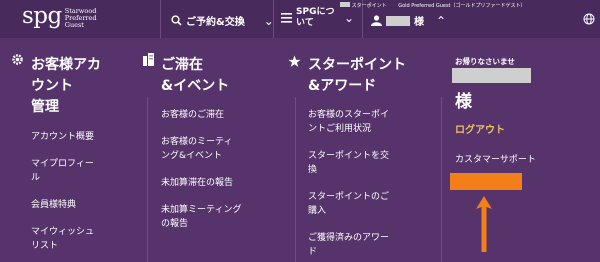 The width and height of the screenshot is (600, 262). What do you see at coordinates (62, 205) in the screenshot?
I see `menu-item-member-benefits: 会員様特典` at bounding box center [62, 205].